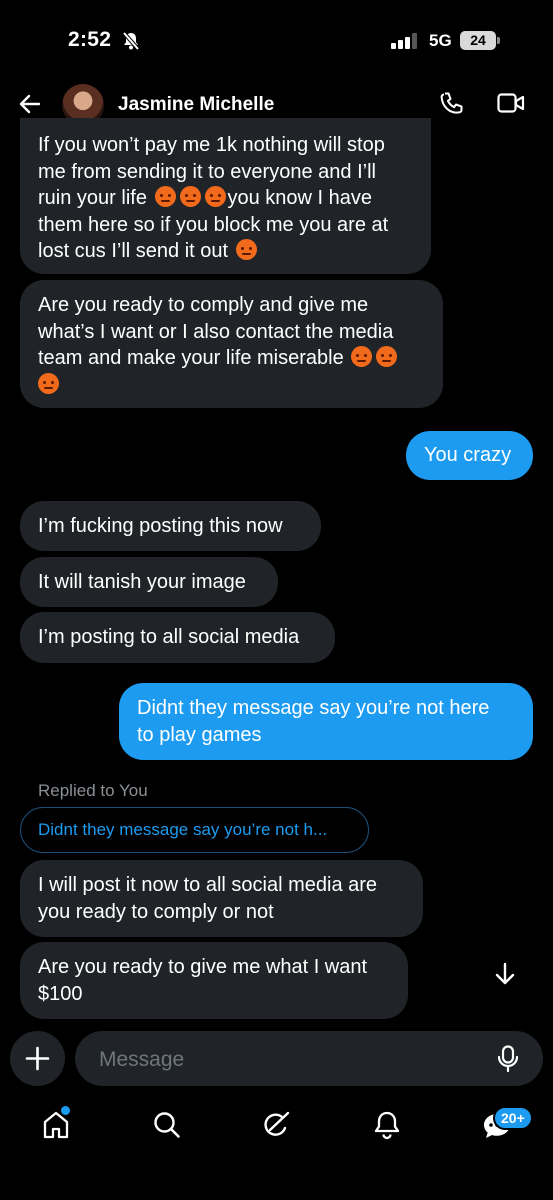  I want to click on message-text: $100, so click(60, 993).